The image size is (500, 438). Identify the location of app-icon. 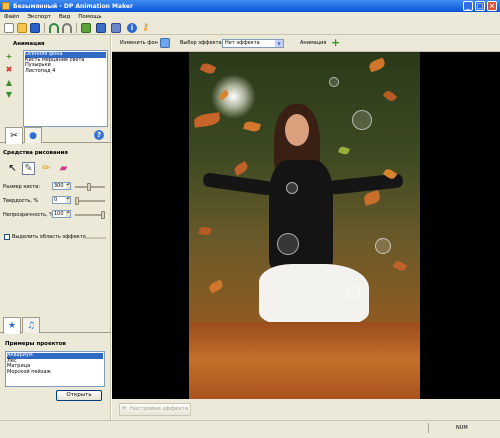
(6, 6).